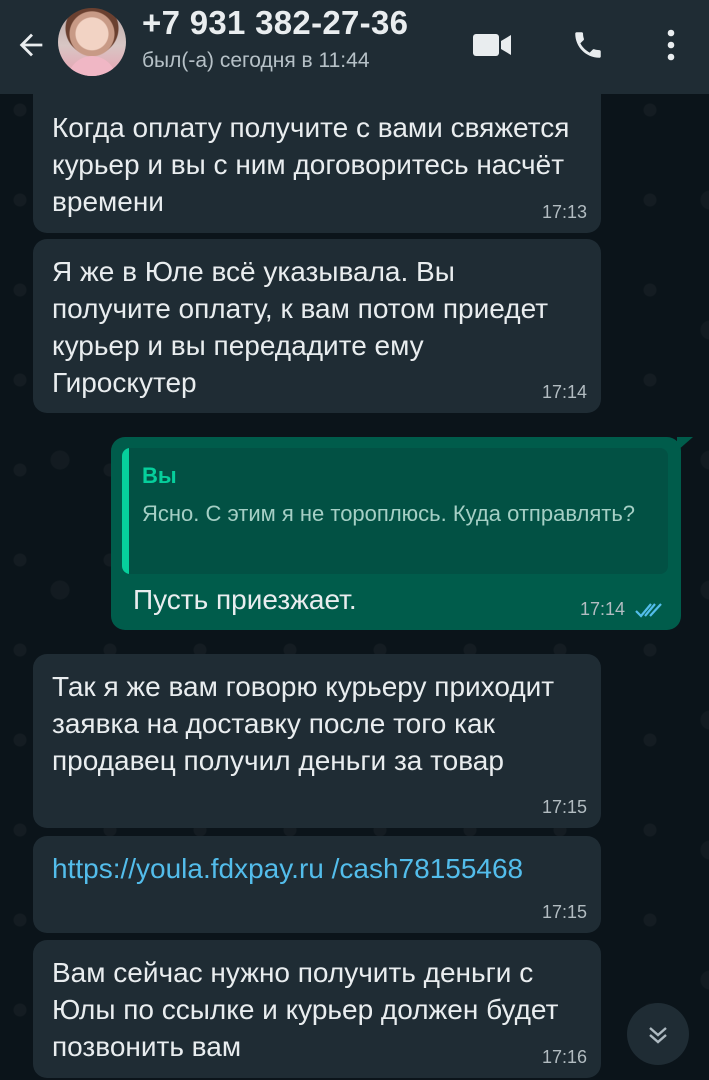 The image size is (709, 1080). Describe the element at coordinates (159, 475) in the screenshot. I see `quote-author: Вы` at that location.